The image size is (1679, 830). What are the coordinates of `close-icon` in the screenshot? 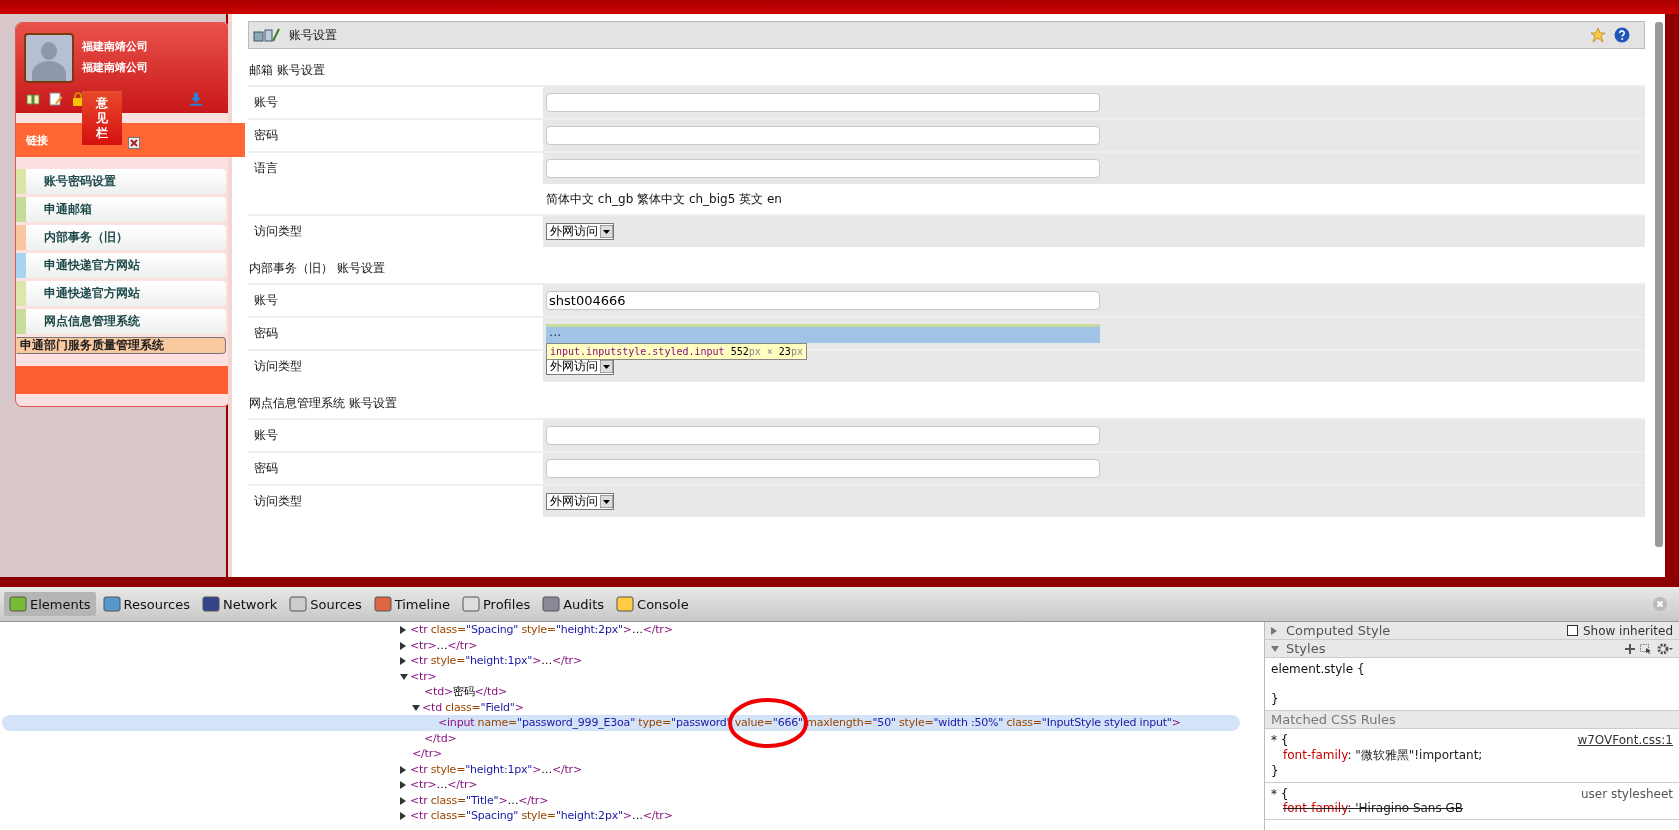 It's located at (134, 143).